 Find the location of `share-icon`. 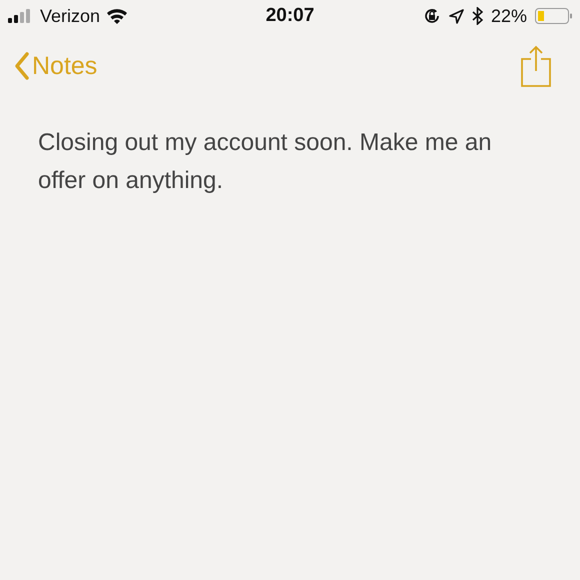

share-icon is located at coordinates (536, 66).